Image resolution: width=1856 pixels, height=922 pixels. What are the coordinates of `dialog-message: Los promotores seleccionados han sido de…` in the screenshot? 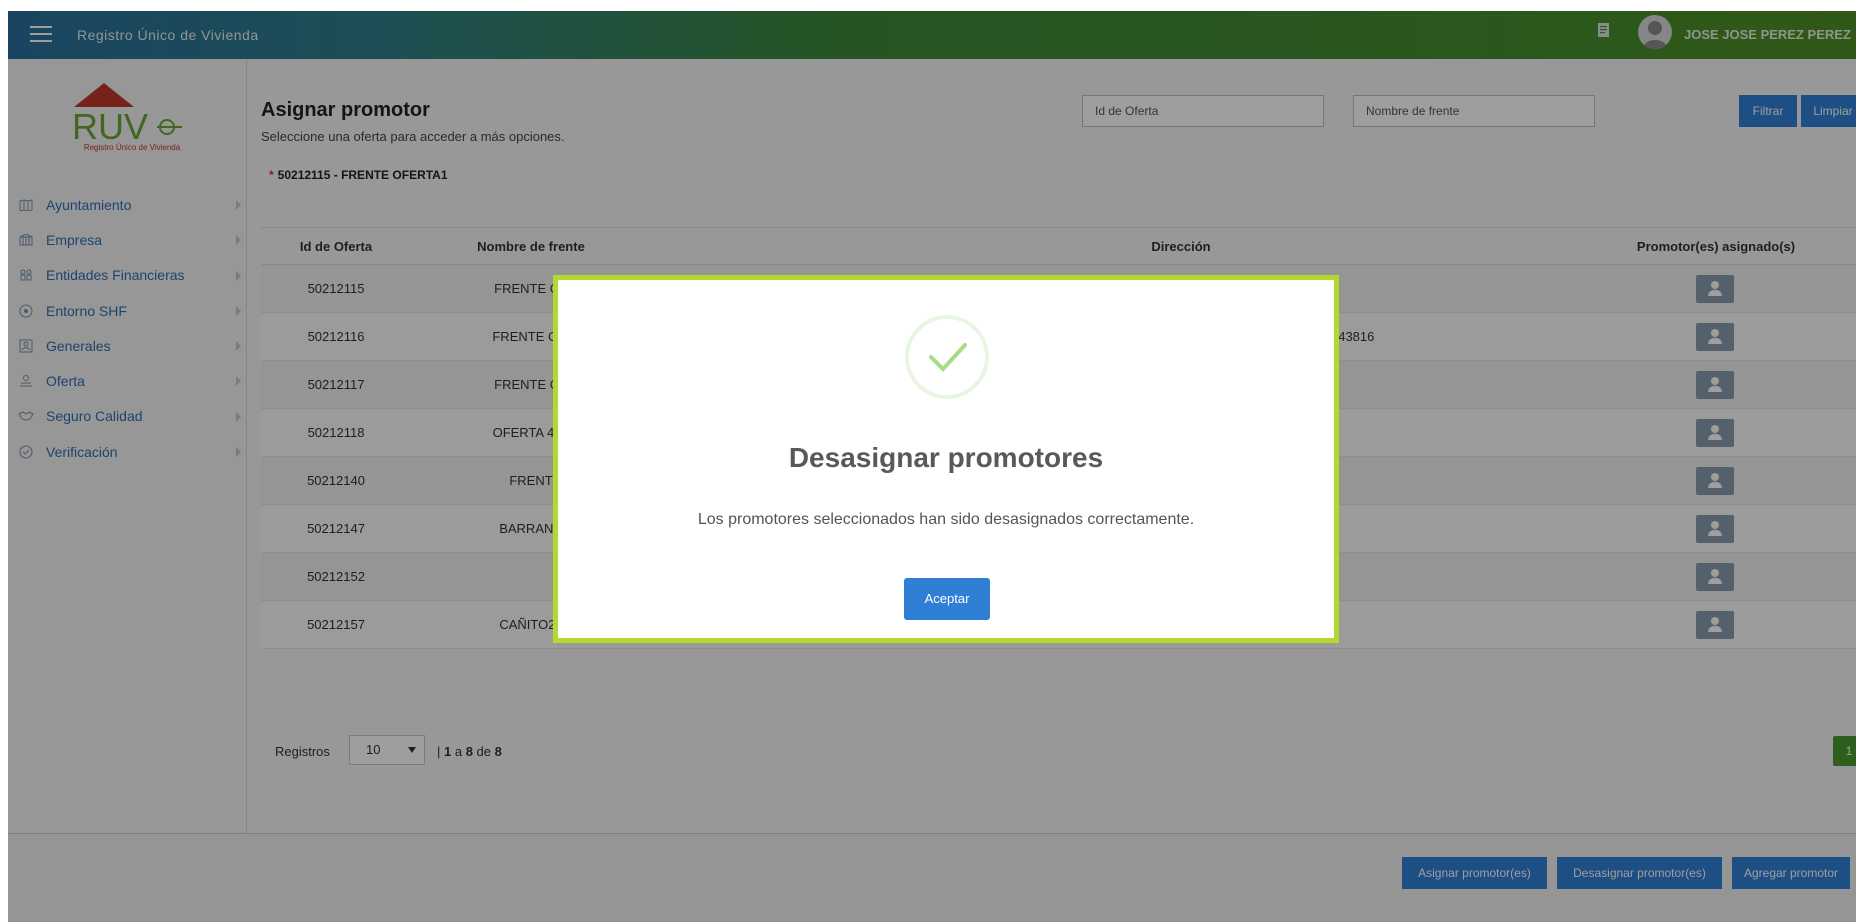 It's located at (946, 519).